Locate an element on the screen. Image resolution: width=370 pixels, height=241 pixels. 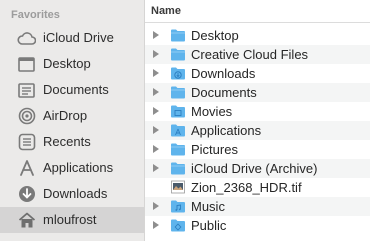
sidebar-item-label: Desktop is located at coordinates (67, 63).